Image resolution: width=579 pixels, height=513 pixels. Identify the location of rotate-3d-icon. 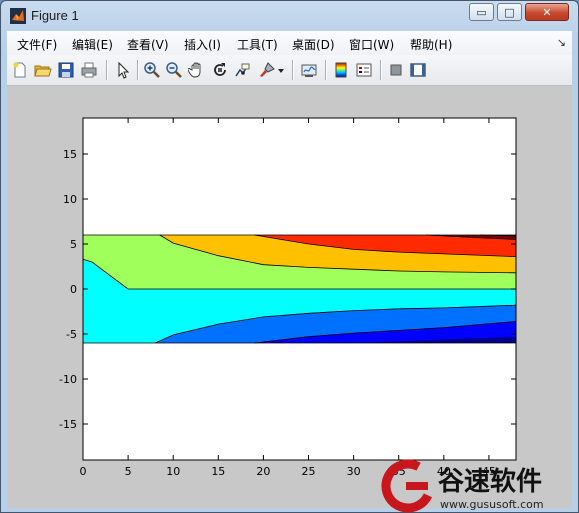
(220, 70).